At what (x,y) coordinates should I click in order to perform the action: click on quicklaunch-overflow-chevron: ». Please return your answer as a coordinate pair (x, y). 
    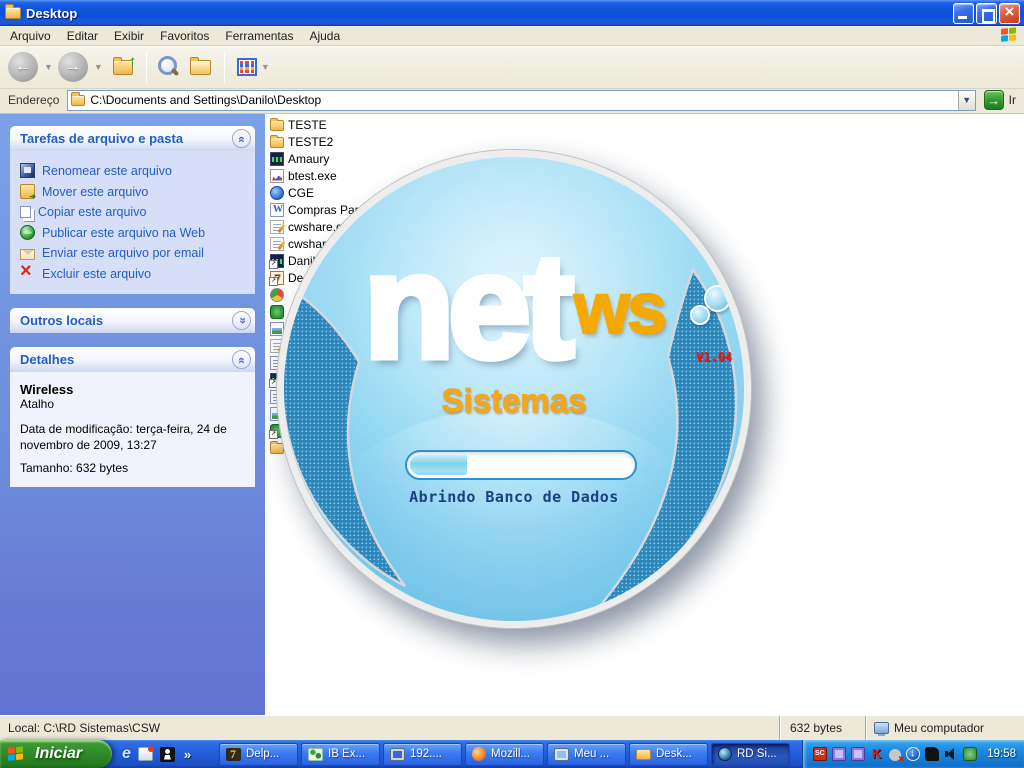
    Looking at the image, I should click on (187, 754).